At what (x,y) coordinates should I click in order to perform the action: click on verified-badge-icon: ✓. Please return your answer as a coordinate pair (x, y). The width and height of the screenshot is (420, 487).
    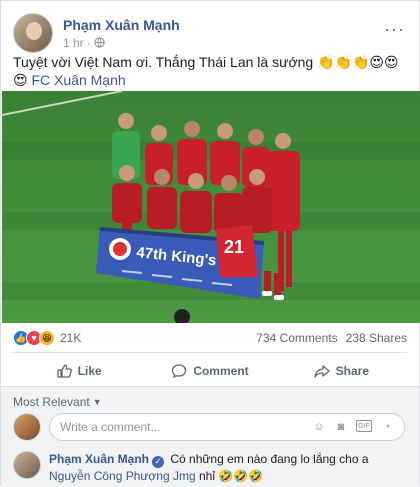
    Looking at the image, I should click on (158, 462).